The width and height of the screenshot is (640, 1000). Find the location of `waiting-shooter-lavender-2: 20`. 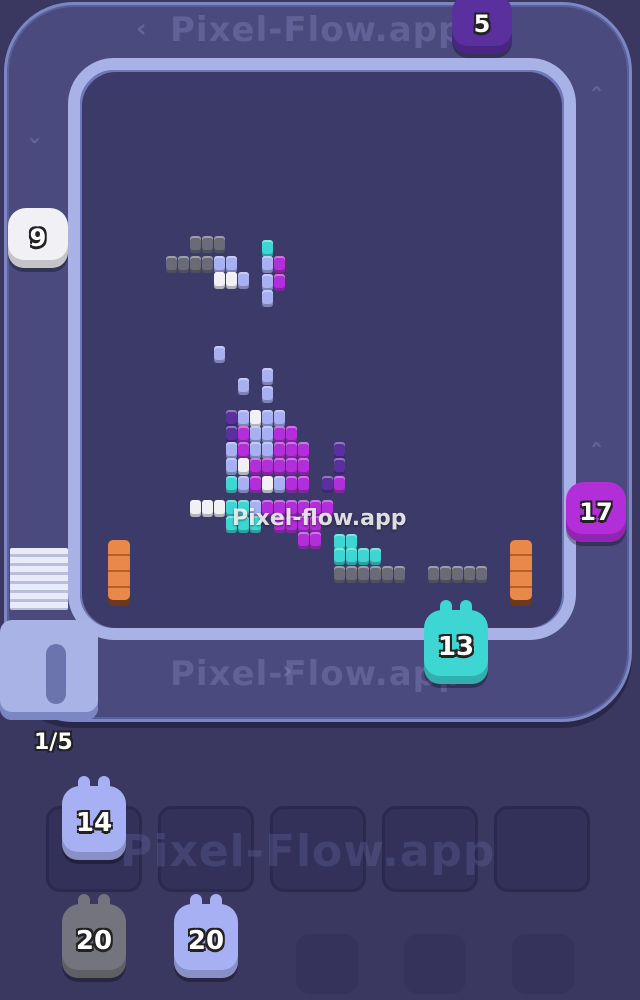

waiting-shooter-lavender-2: 20 is located at coordinates (206, 936).